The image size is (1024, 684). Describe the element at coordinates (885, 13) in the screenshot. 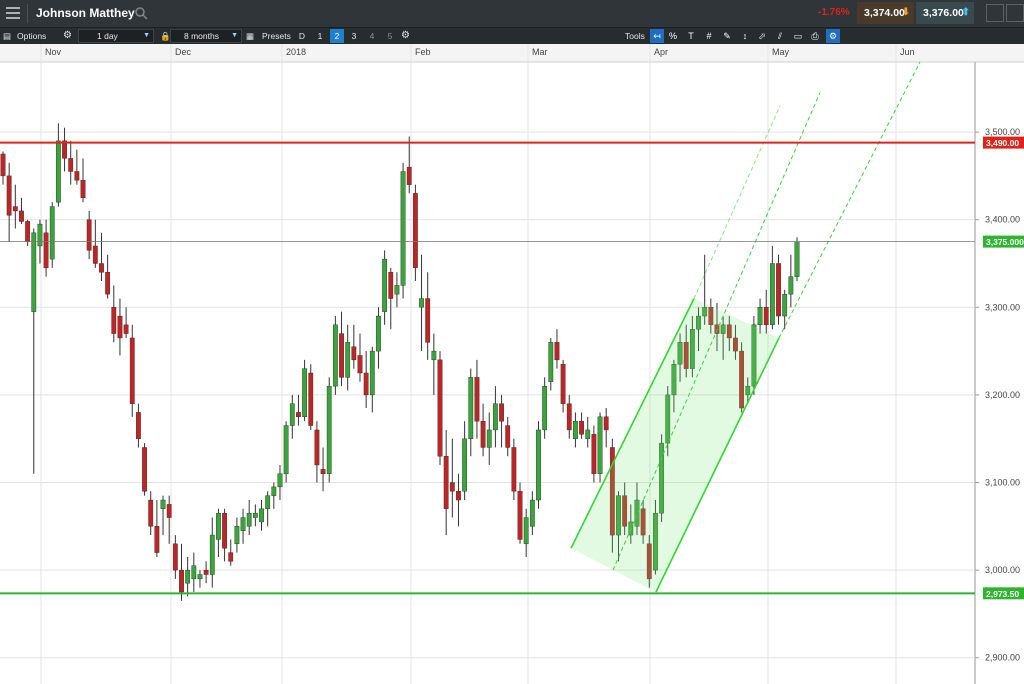

I see `sell-price-button: 3,374.00 ⬇` at that location.